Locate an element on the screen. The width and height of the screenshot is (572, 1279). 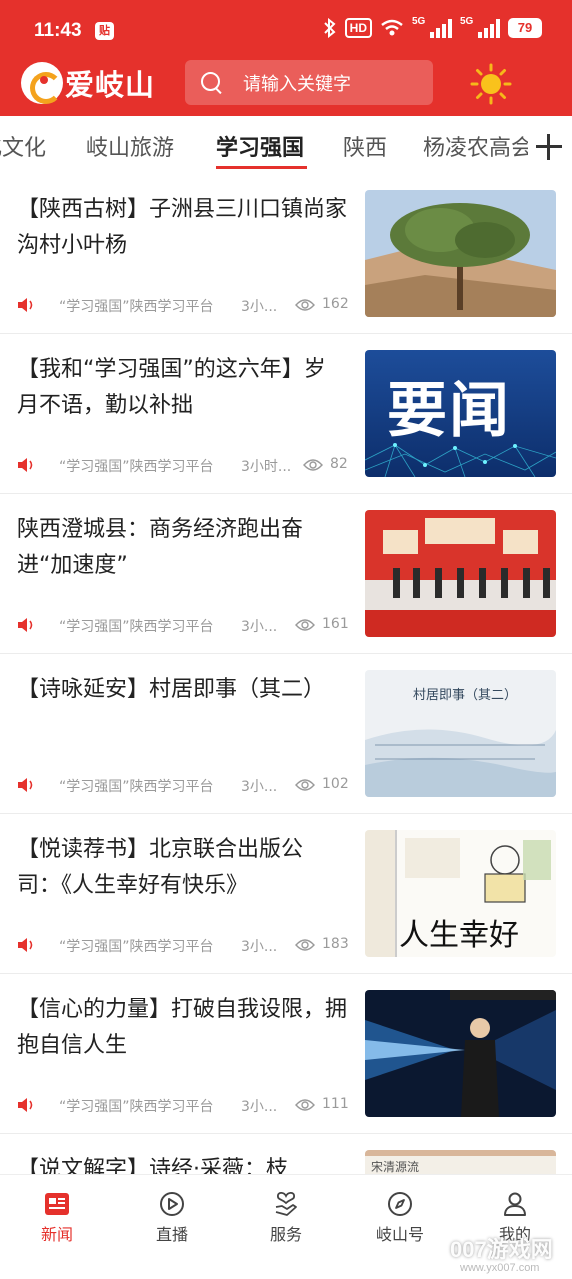
article-title: 【陕西古树】子洲县三川口镇尚家沟村小叶杨 is located at coordinates (182, 227).